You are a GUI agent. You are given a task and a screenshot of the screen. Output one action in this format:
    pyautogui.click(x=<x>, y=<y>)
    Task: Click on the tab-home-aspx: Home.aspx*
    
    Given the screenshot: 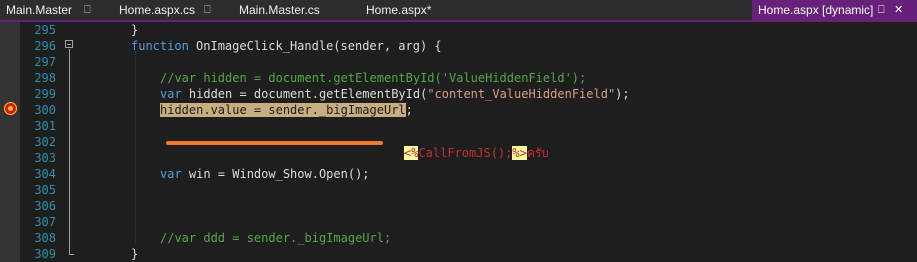 What is the action you would take?
    pyautogui.click(x=406, y=10)
    